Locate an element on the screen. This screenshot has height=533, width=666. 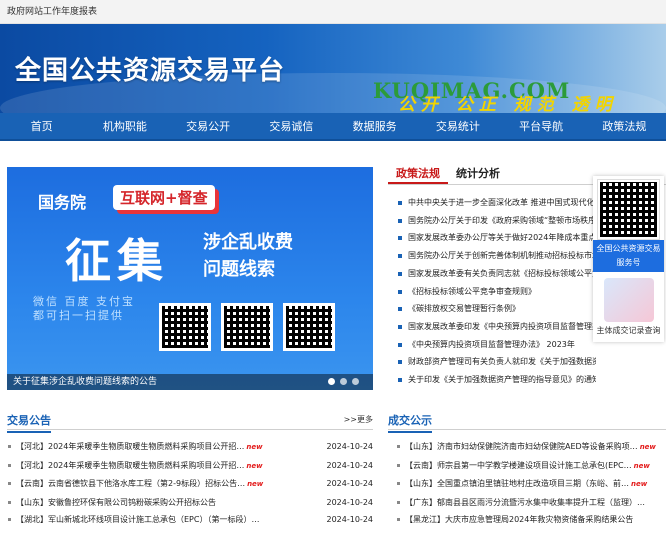
list-item: 中共中央关于进一步全面深化改革 推进中国式现代化的决定 is located at coordinates (496, 203).